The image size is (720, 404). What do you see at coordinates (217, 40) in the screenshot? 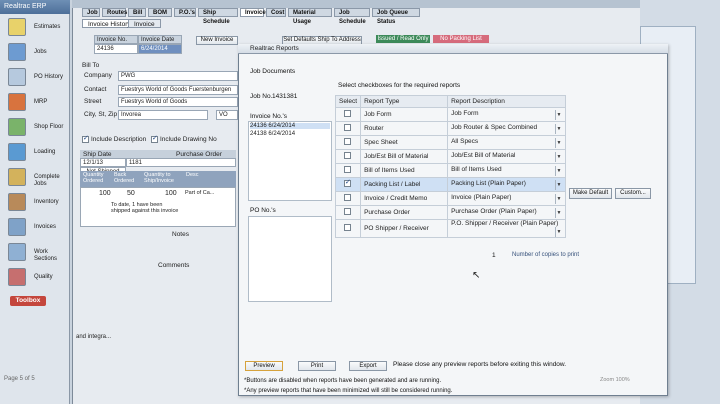
I see `new-invoice-button: New Invoice` at bounding box center [217, 40].